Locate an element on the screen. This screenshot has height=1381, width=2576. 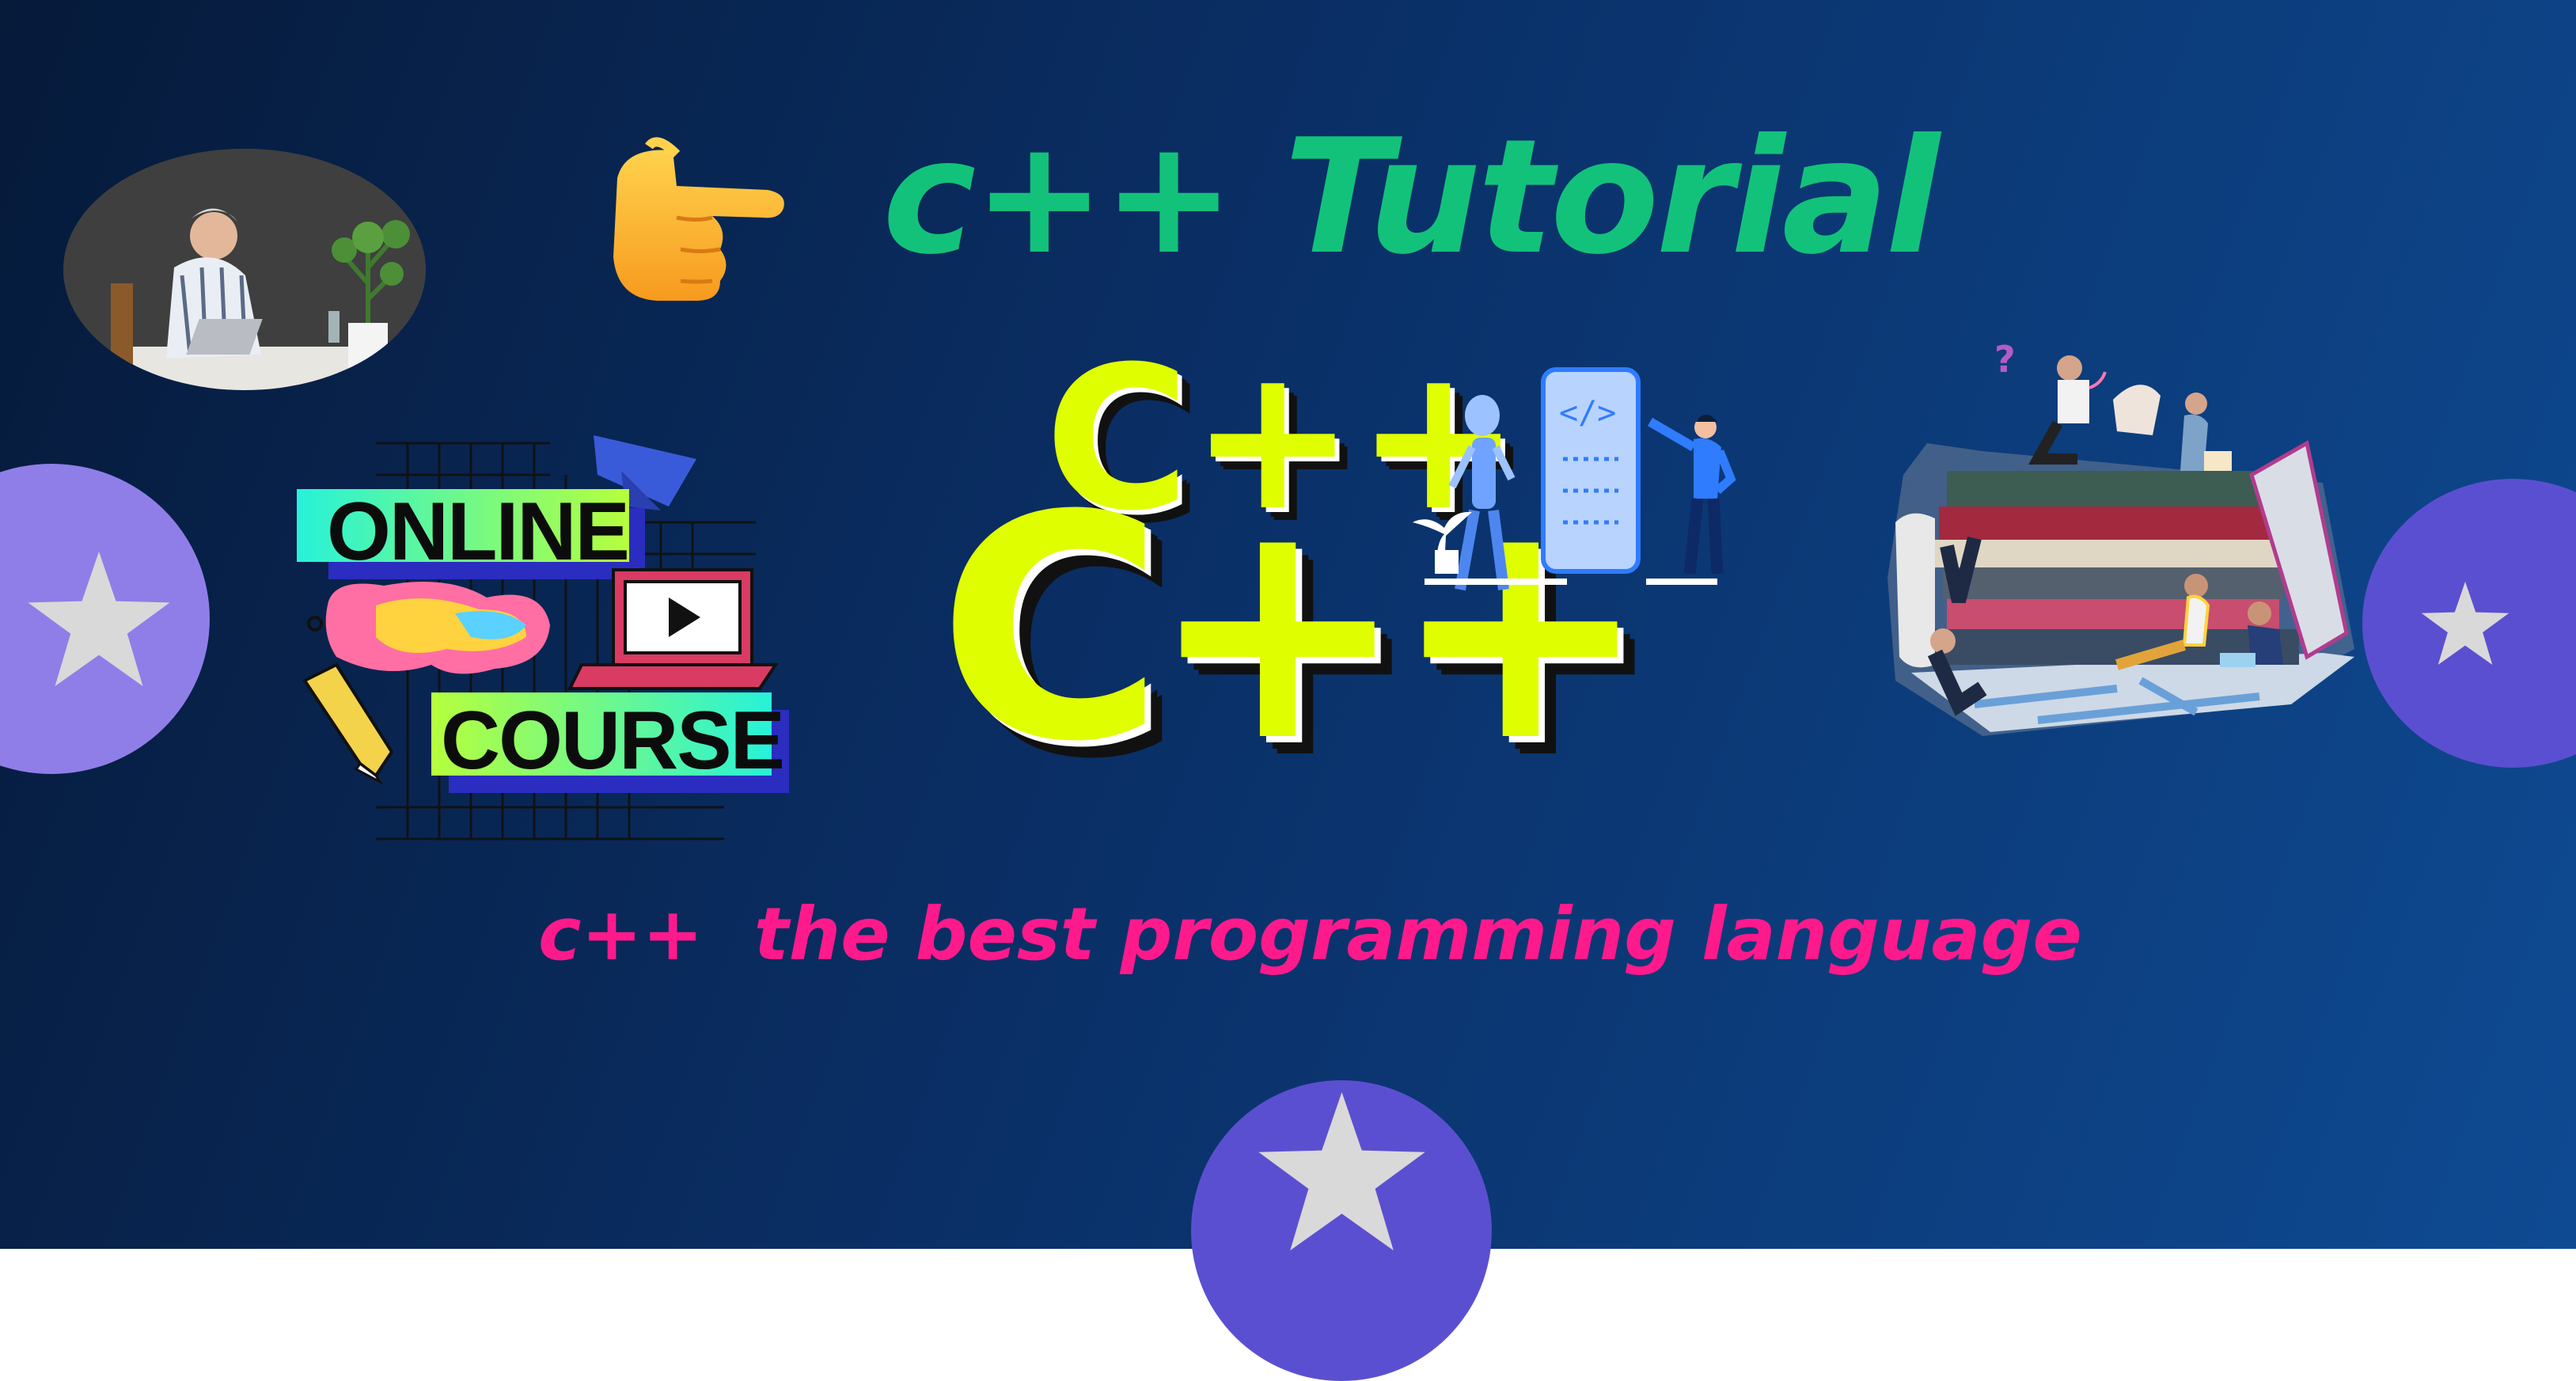
phone-code-text: </> is located at coordinates (1587, 413).